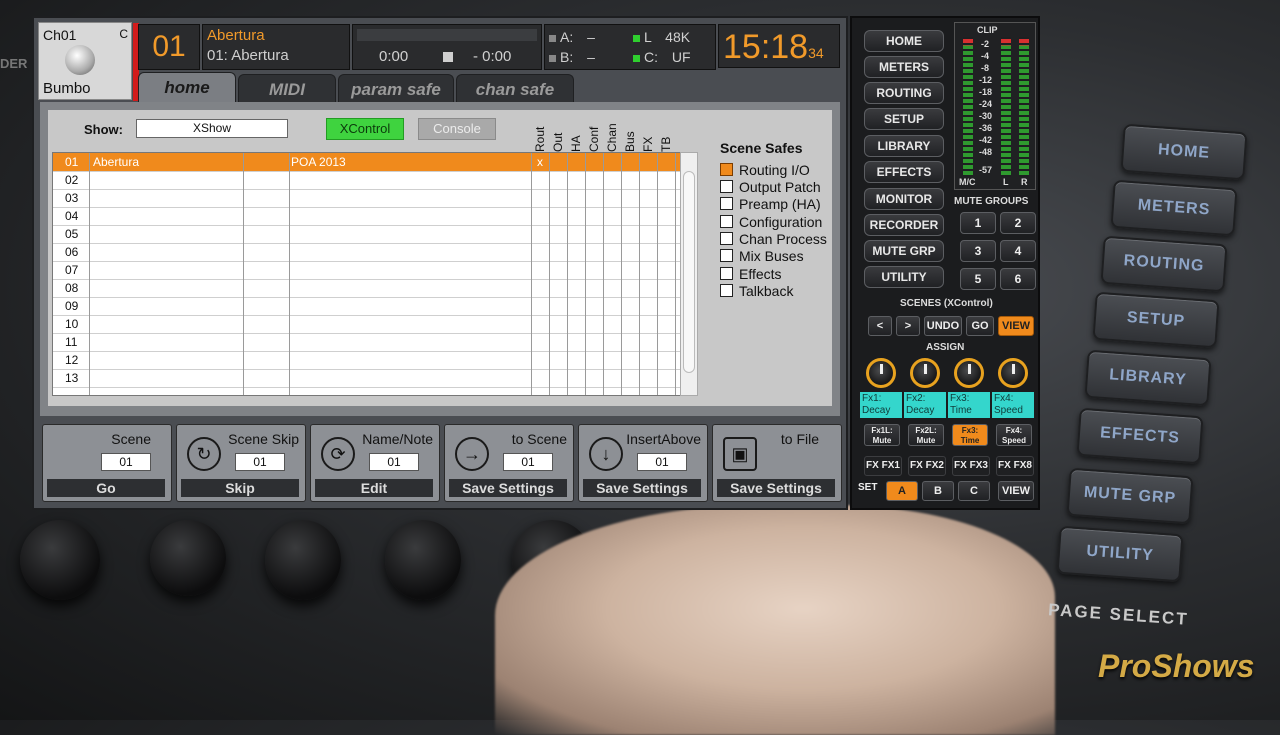  Describe the element at coordinates (515, 88) in the screenshot. I see `tab-chan-safe: chan safe` at that location.